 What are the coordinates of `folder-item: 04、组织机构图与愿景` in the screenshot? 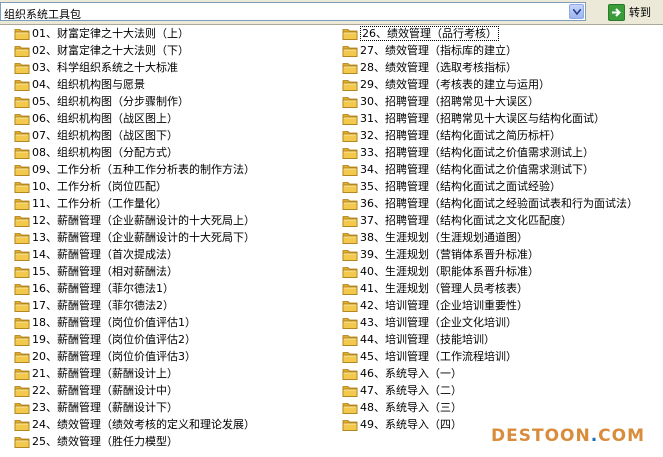 It's located at (134, 84).